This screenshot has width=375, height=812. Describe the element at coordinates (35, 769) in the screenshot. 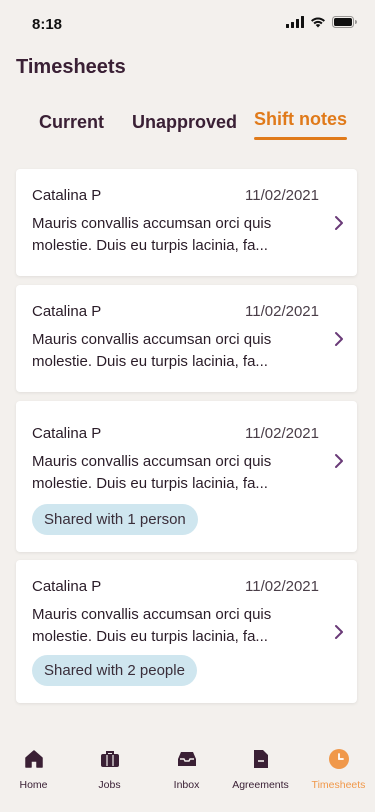

I see `nav-item-home: Home` at that location.